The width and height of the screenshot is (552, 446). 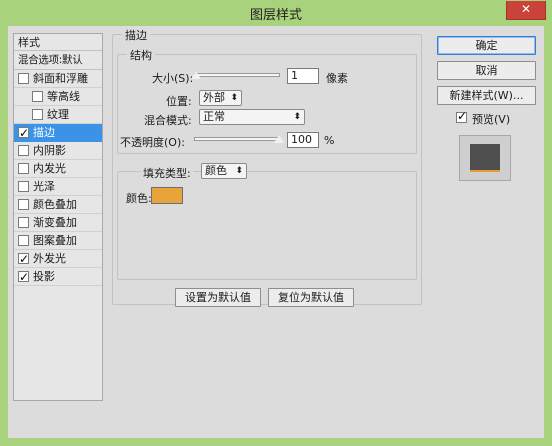 What do you see at coordinates (55, 222) in the screenshot?
I see `style-item-label: 渐变叠加` at bounding box center [55, 222].